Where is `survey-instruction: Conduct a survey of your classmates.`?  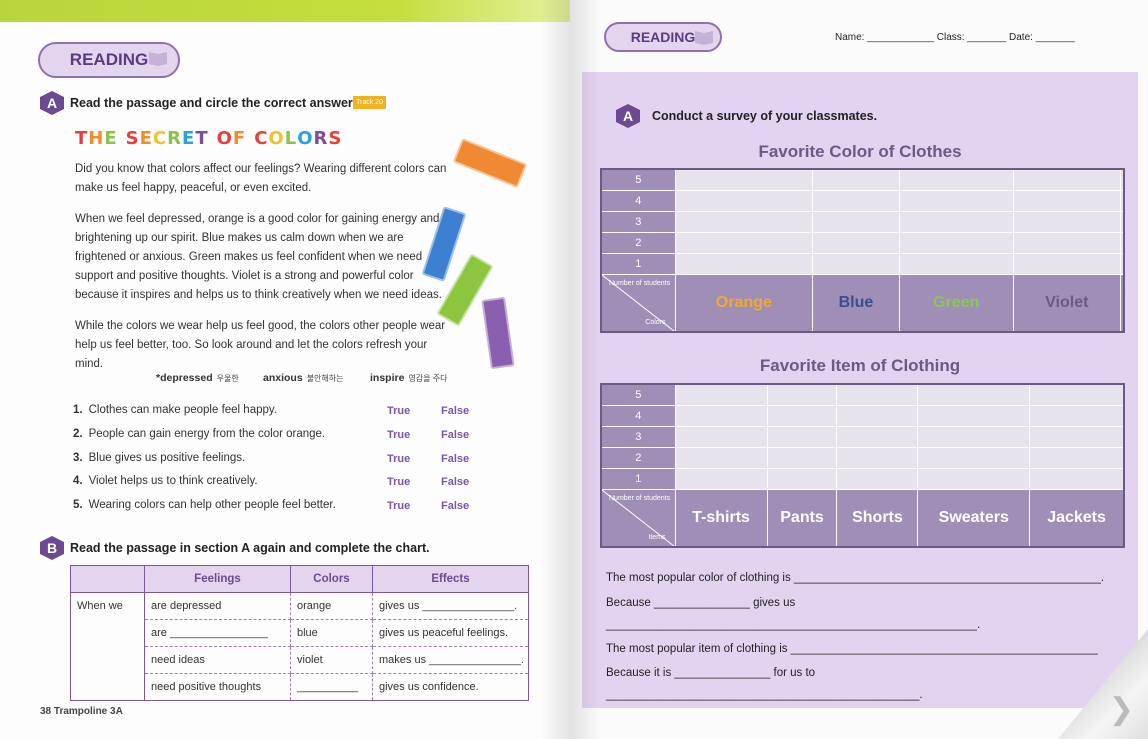
survey-instruction: Conduct a survey of your classmates. is located at coordinates (765, 116).